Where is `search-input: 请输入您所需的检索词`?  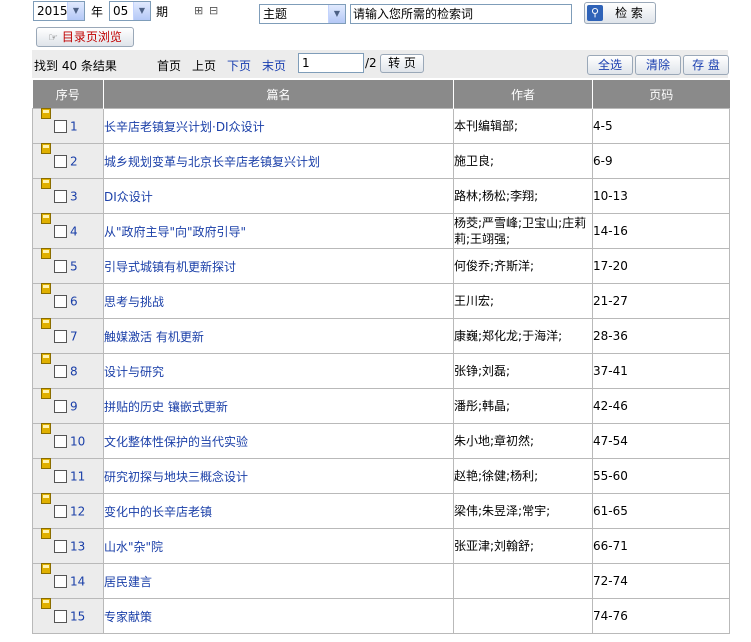
search-input: 请输入您所需的检索词 is located at coordinates (461, 14).